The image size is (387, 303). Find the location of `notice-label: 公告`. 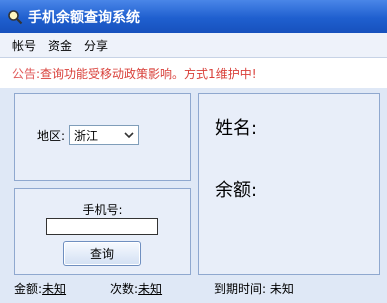

notice-label: 公告 is located at coordinates (24, 73).